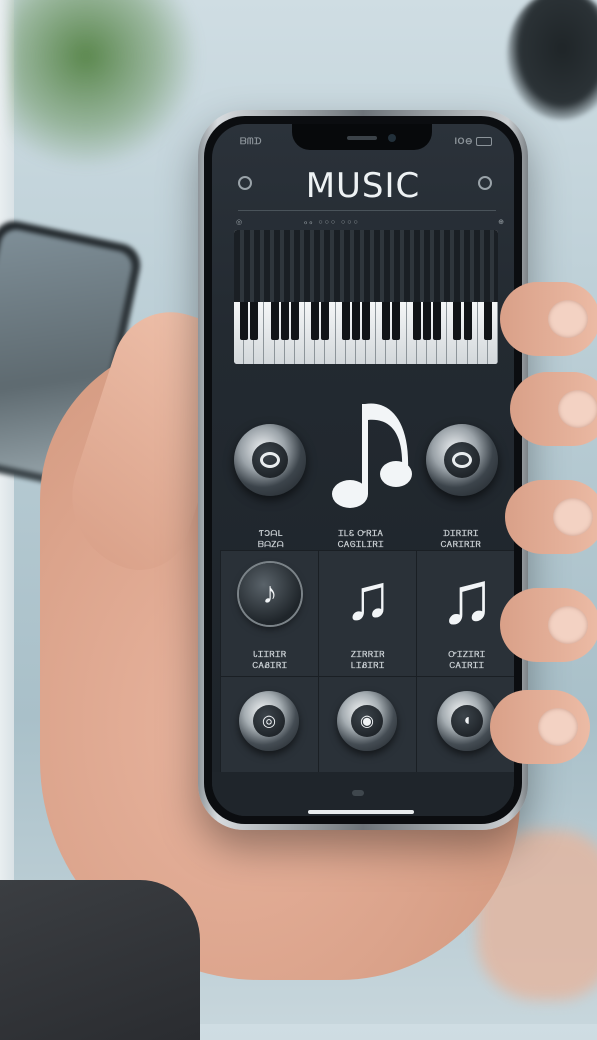  I want to click on circle-icon: ◎, so click(269, 721).